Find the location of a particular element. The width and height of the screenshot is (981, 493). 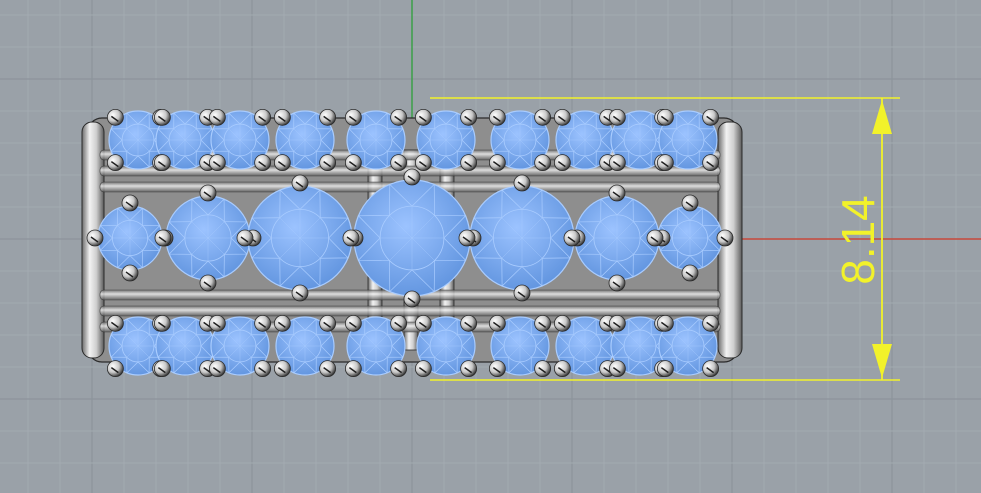

rail is located at coordinates (410, 311).